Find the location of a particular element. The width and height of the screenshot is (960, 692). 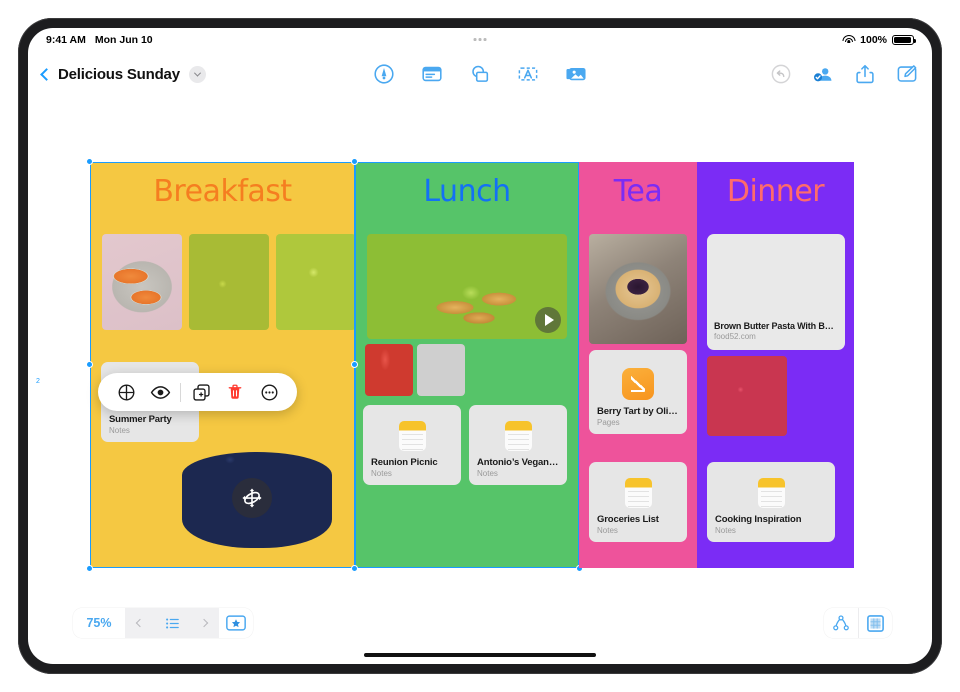

link-card-meta: Brown Butter Pasta With But… food52.com is located at coordinates (776, 332).